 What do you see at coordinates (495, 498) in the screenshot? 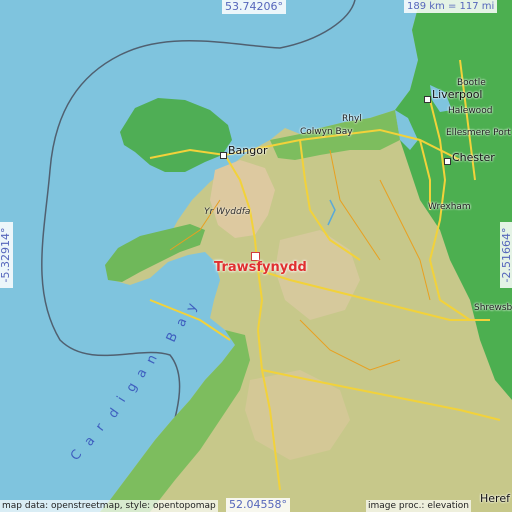
I see `town-hereford: Heref` at bounding box center [495, 498].